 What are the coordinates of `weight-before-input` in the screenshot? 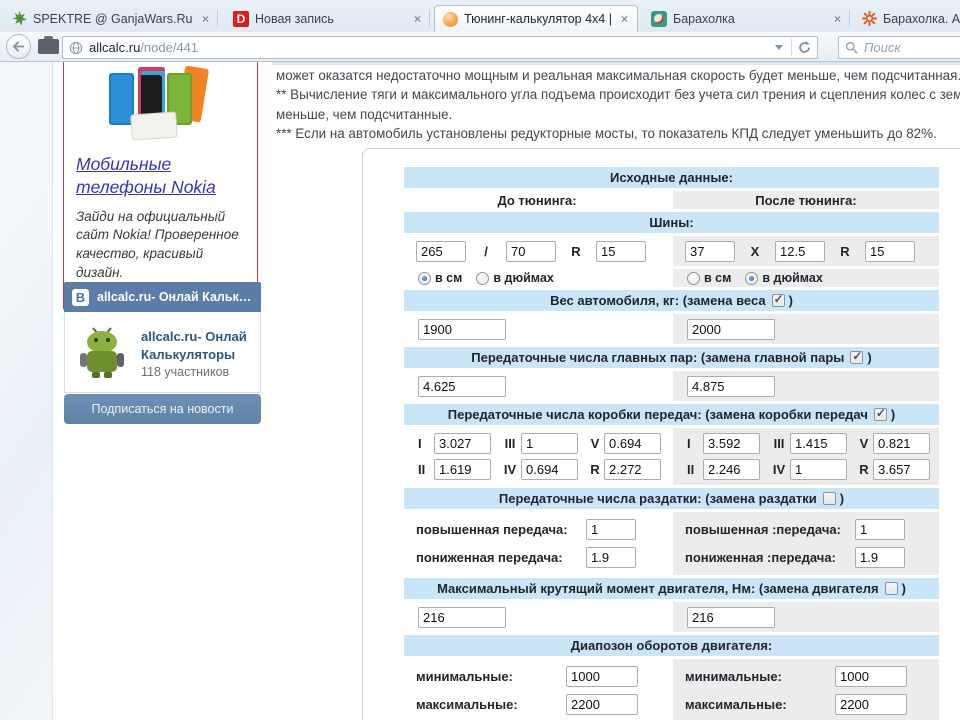 It's located at (462, 329).